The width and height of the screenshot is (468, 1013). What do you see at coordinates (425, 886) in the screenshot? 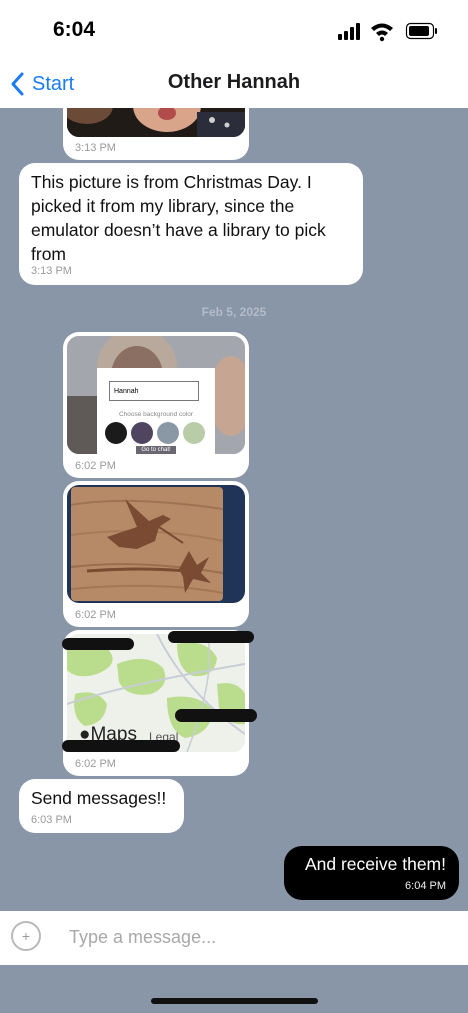
I see `sent-message-time: 6:04 PM` at bounding box center [425, 886].